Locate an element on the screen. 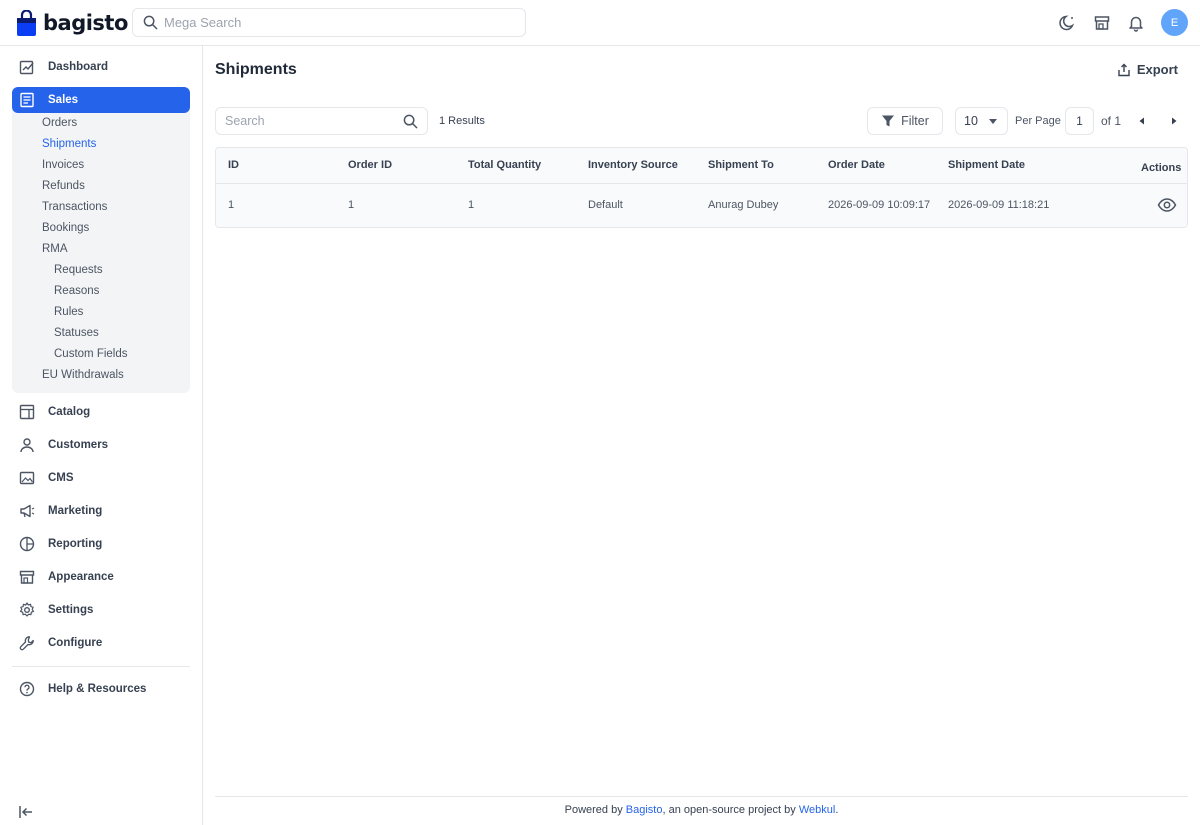 The image size is (1200, 825). cell-order-id: 1 is located at coordinates (351, 205).